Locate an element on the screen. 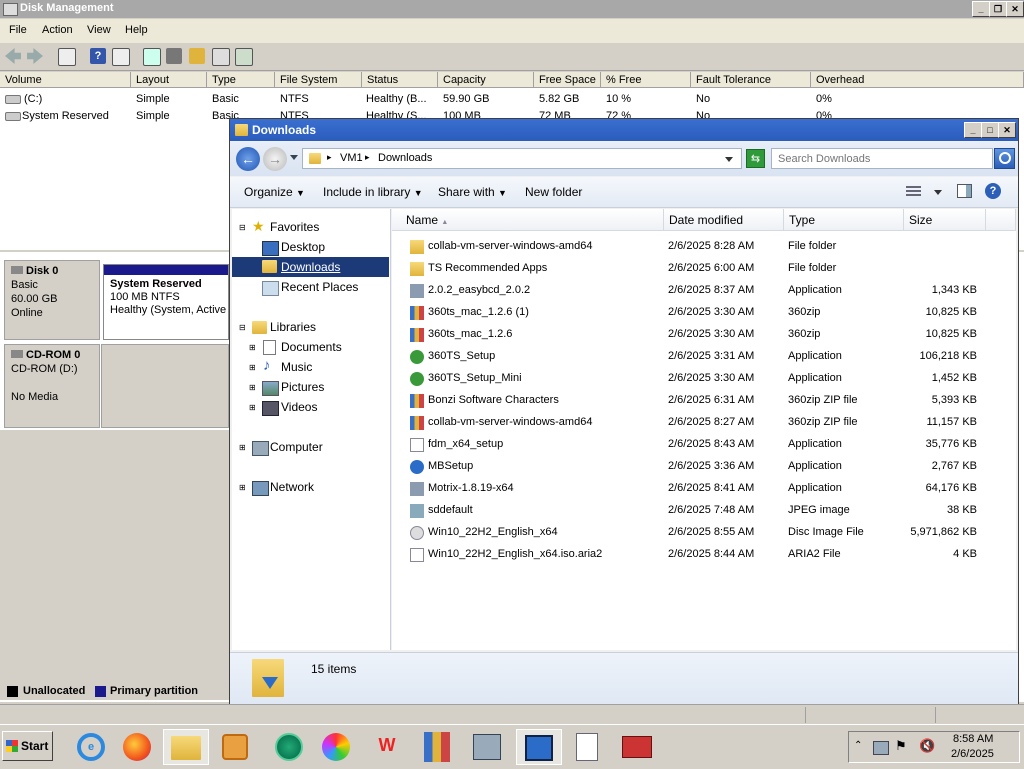 This screenshot has height=769, width=1024. share-with-button: Share with ▼ is located at coordinates (472, 192).